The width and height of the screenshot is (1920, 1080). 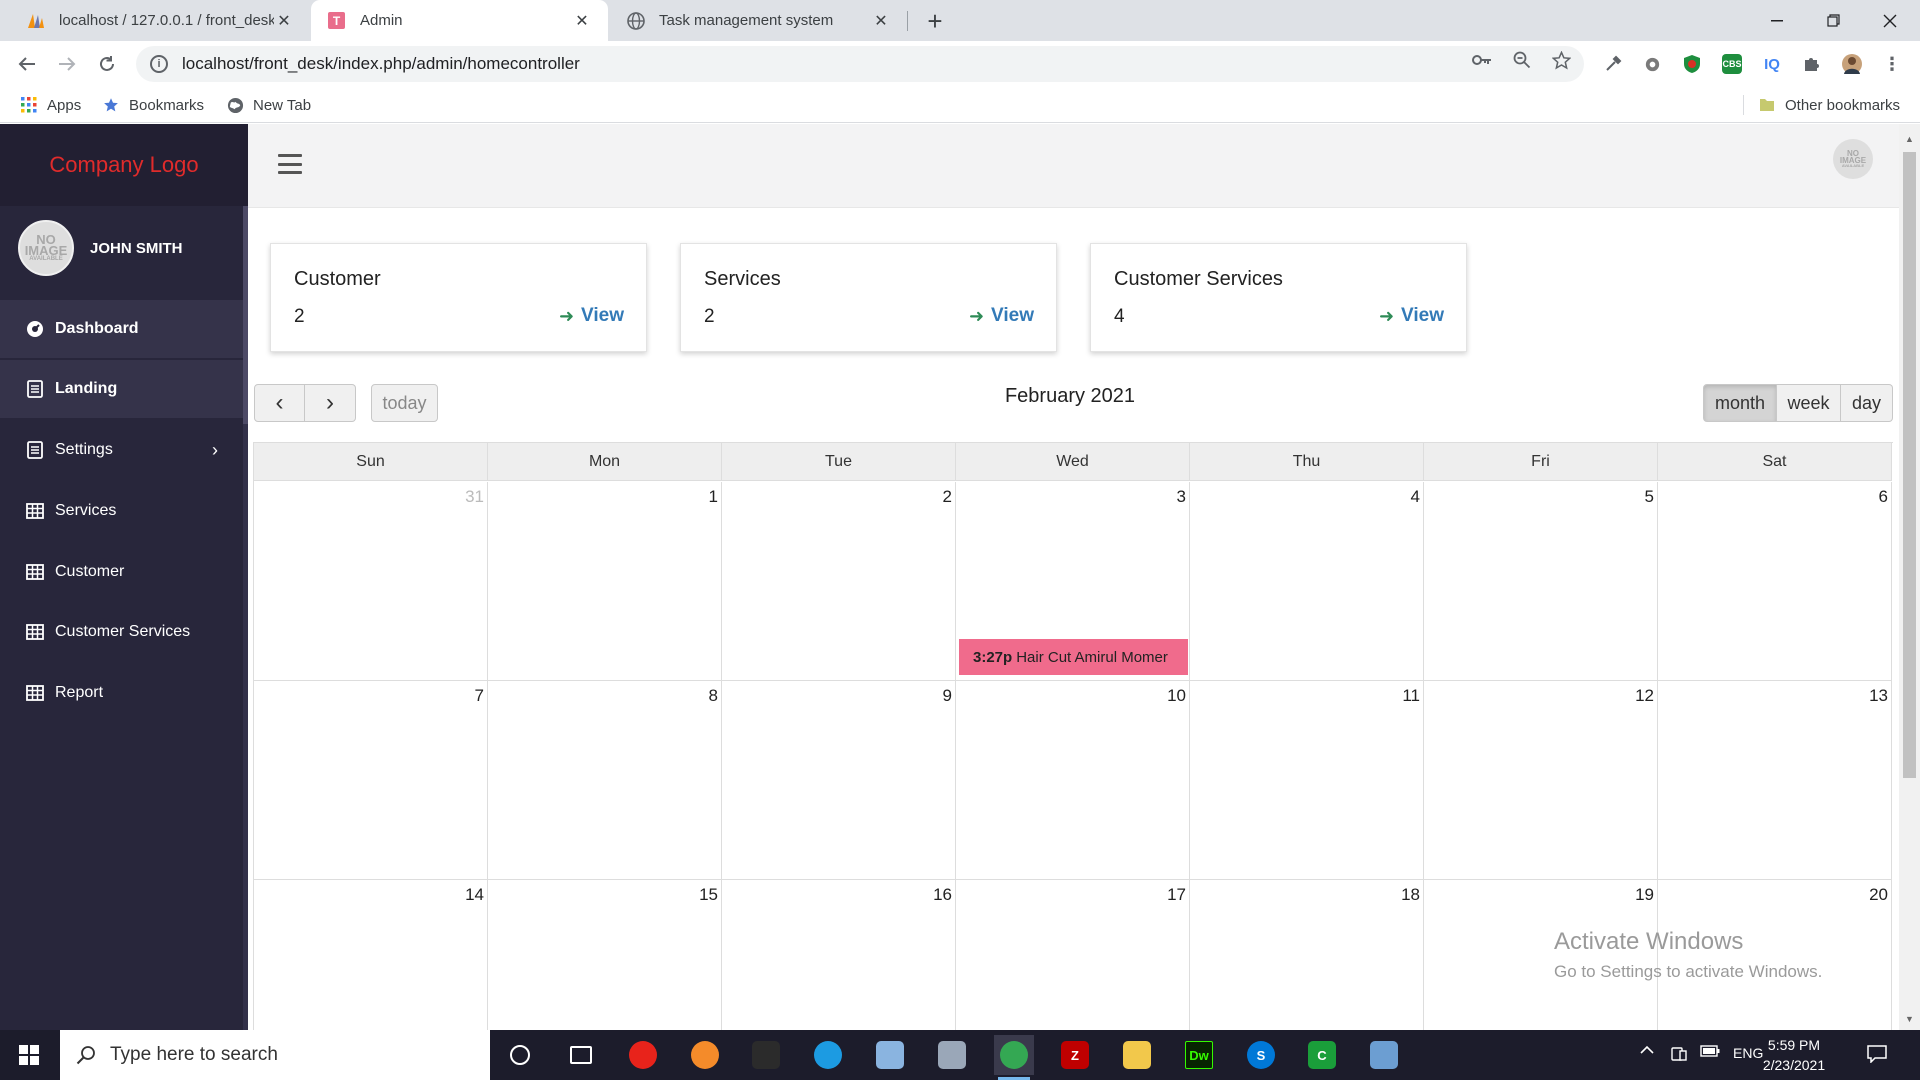 What do you see at coordinates (1541, 780) in the screenshot?
I see `calendar-day-cell: 12` at bounding box center [1541, 780].